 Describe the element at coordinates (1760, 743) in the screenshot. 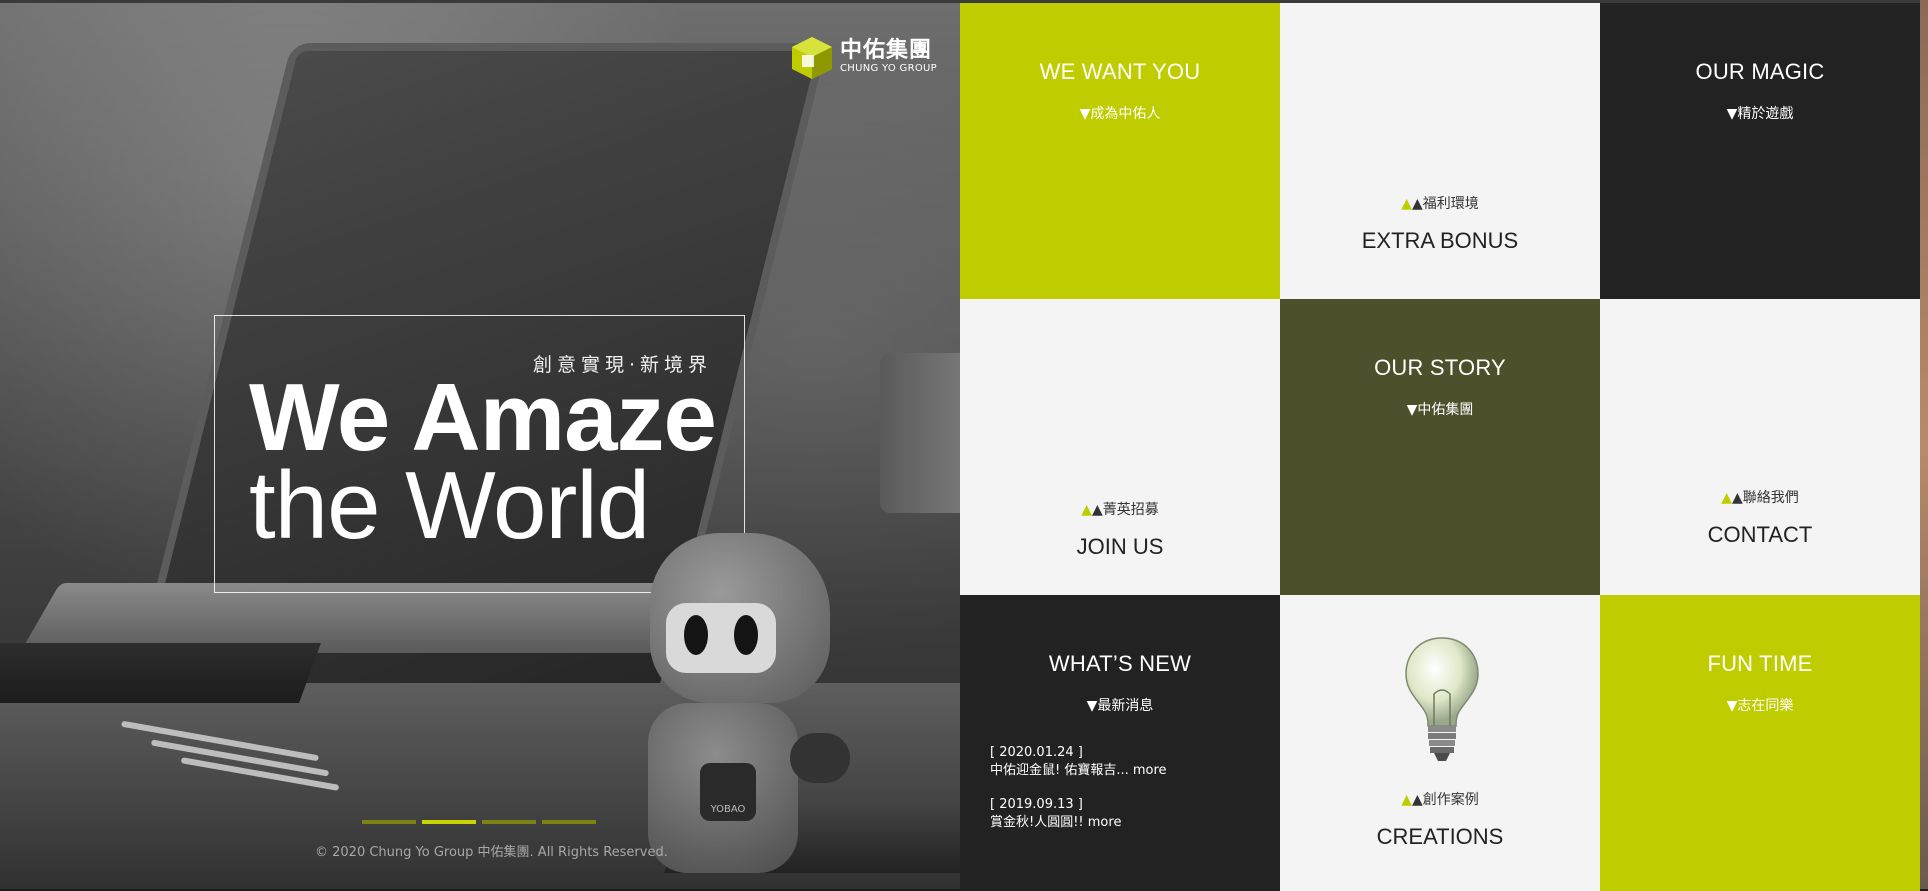

I see `tile-fun-time: FUN TIME ▼志在同樂` at that location.